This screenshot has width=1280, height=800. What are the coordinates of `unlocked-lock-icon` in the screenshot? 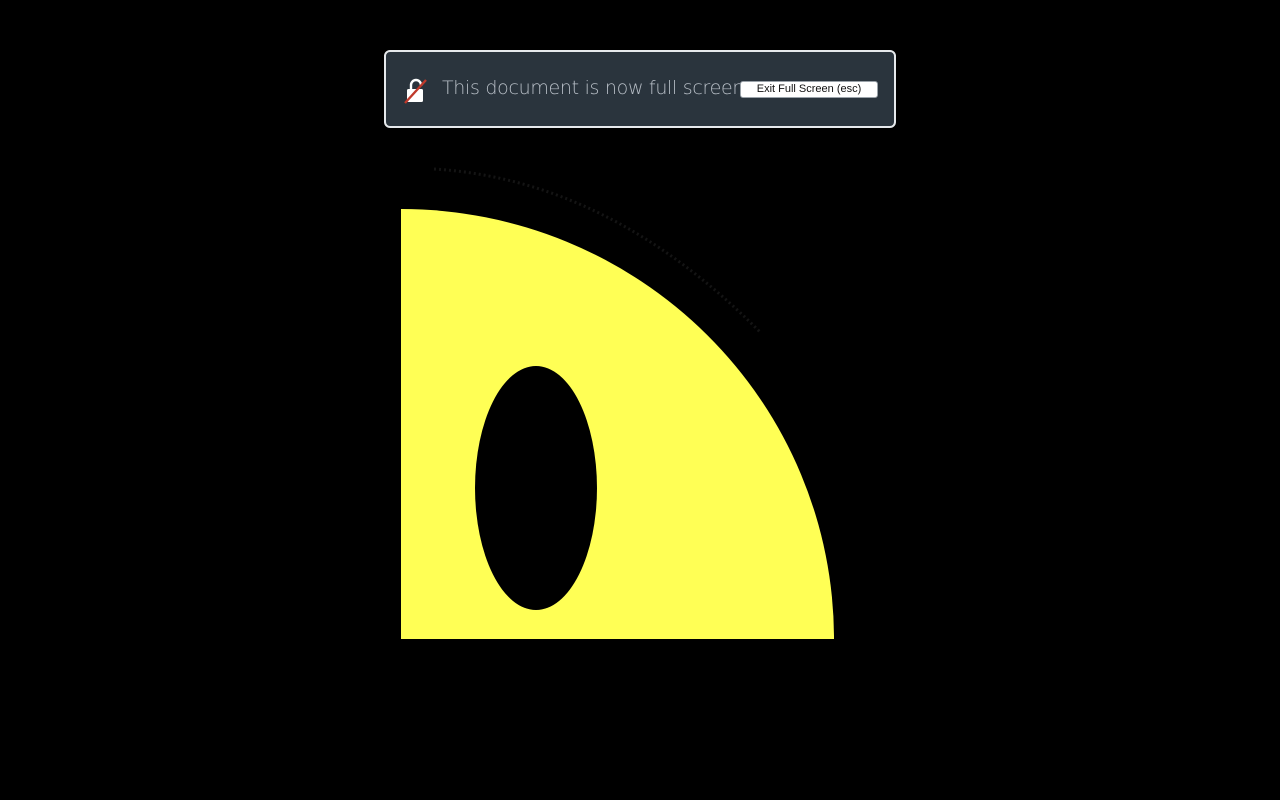 It's located at (415, 91).